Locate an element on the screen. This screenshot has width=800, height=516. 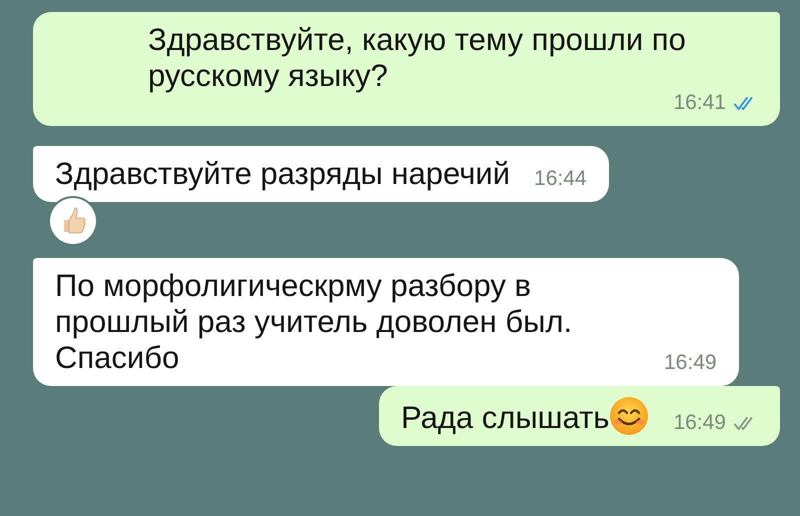
reaction-badge is located at coordinates (73, 221).